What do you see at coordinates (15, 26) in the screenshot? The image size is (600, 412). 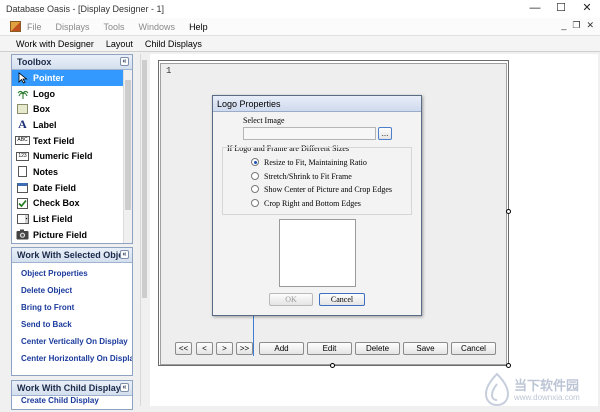 I see `app-icon` at bounding box center [15, 26].